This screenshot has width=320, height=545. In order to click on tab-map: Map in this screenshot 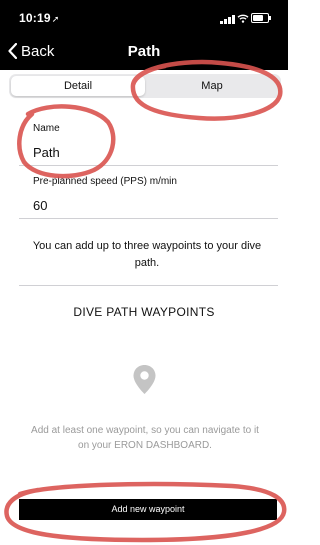, I will do `click(212, 86)`.